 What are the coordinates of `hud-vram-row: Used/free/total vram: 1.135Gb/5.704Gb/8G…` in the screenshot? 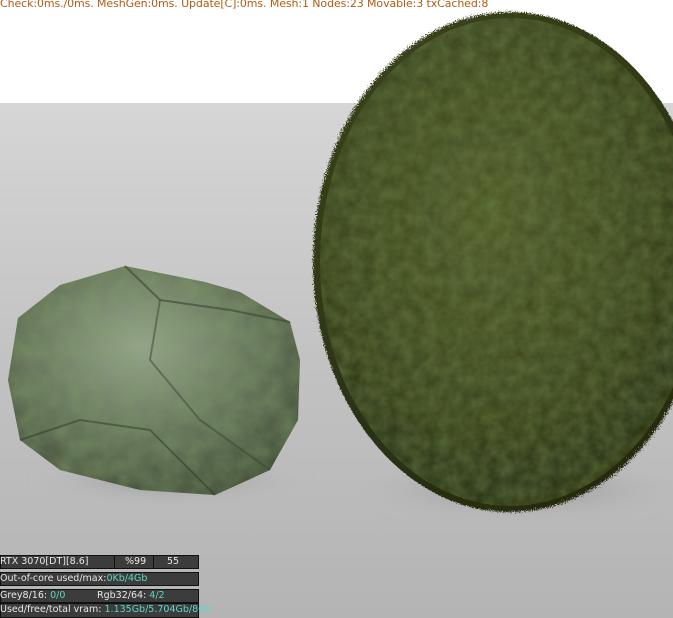 It's located at (106, 610).